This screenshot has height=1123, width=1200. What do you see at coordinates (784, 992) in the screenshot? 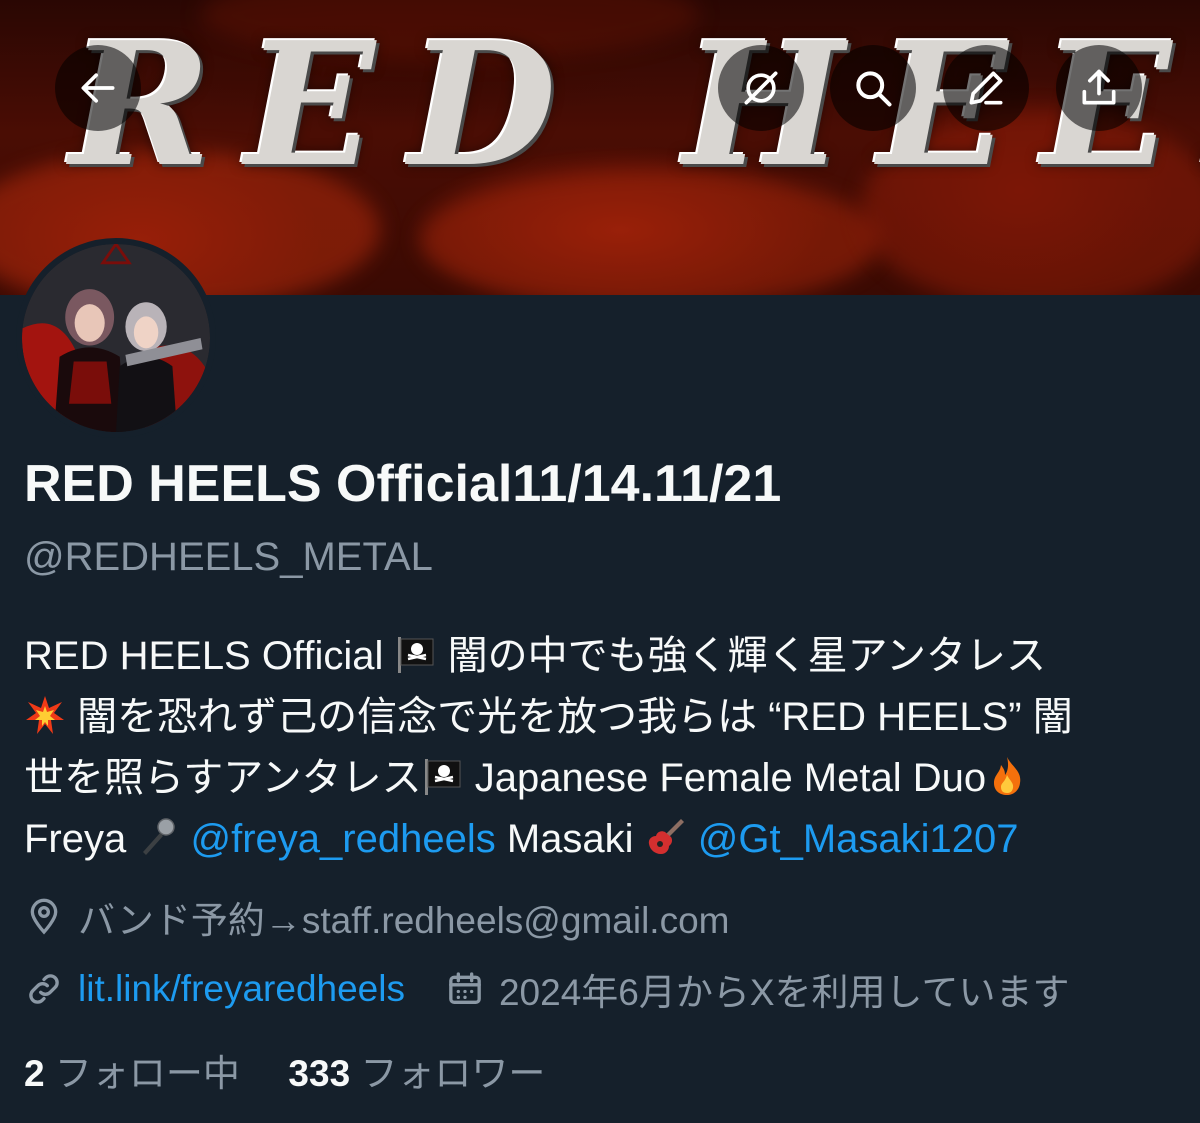
I see `profile-joined-date: 2024年6月からXを利用しています` at bounding box center [784, 992].